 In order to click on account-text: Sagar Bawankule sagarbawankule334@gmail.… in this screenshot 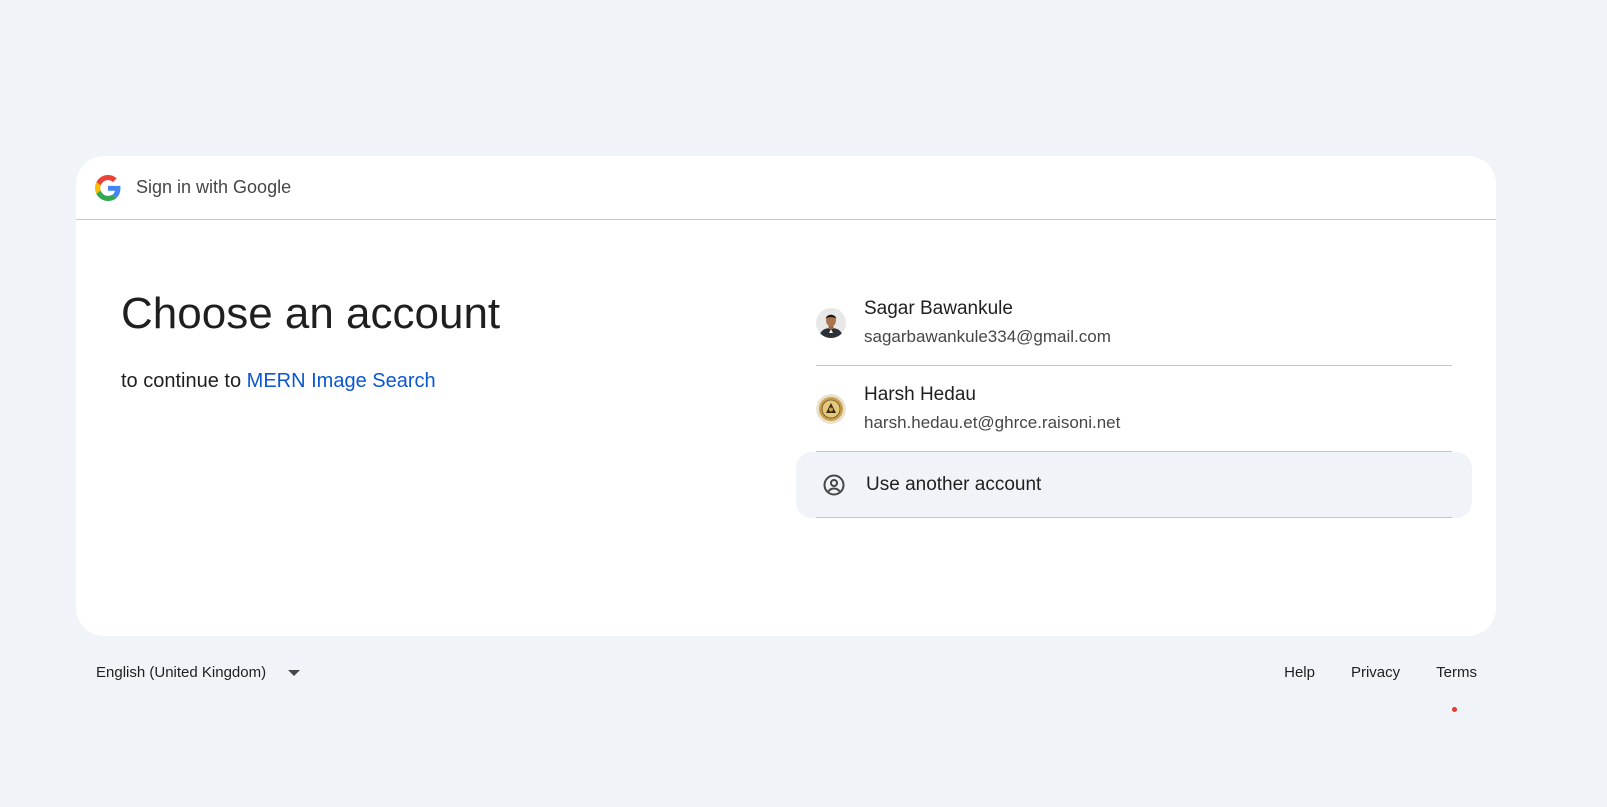, I will do `click(987, 323)`.